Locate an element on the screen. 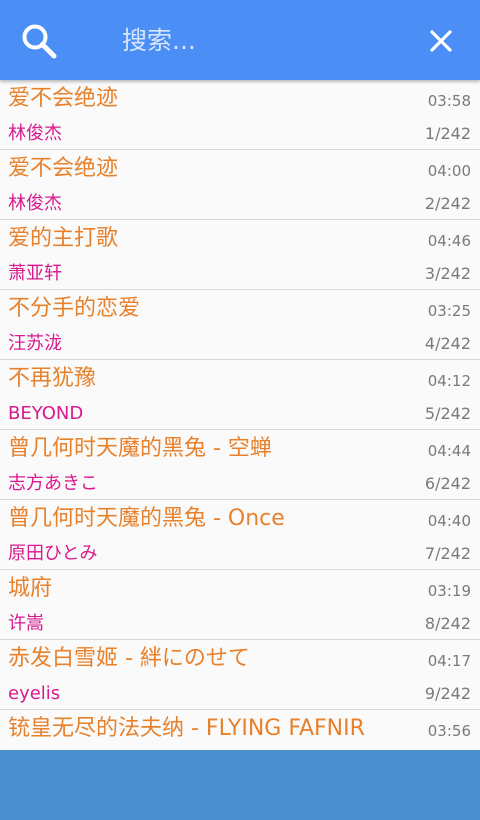 The width and height of the screenshot is (480, 820). song-title: 不再犹豫 is located at coordinates (52, 378).